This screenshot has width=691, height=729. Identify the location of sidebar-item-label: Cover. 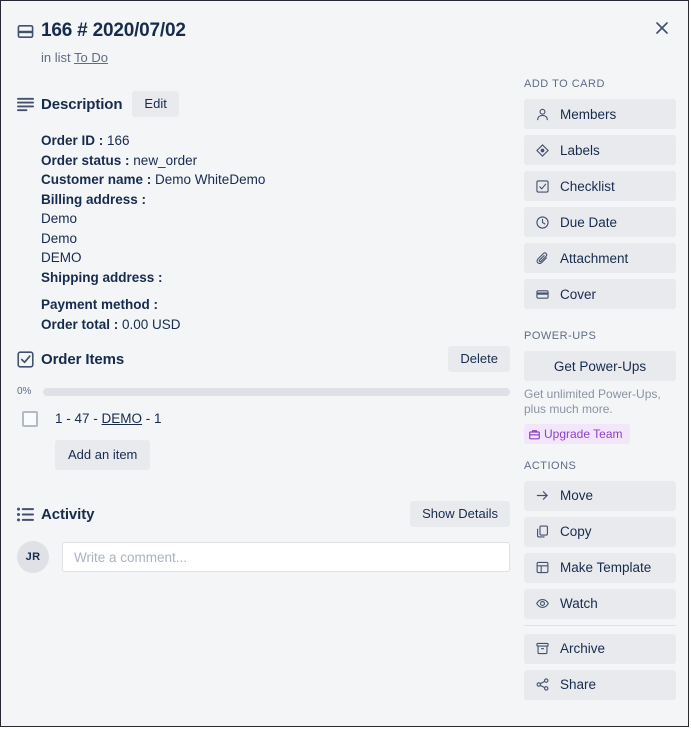
(578, 294).